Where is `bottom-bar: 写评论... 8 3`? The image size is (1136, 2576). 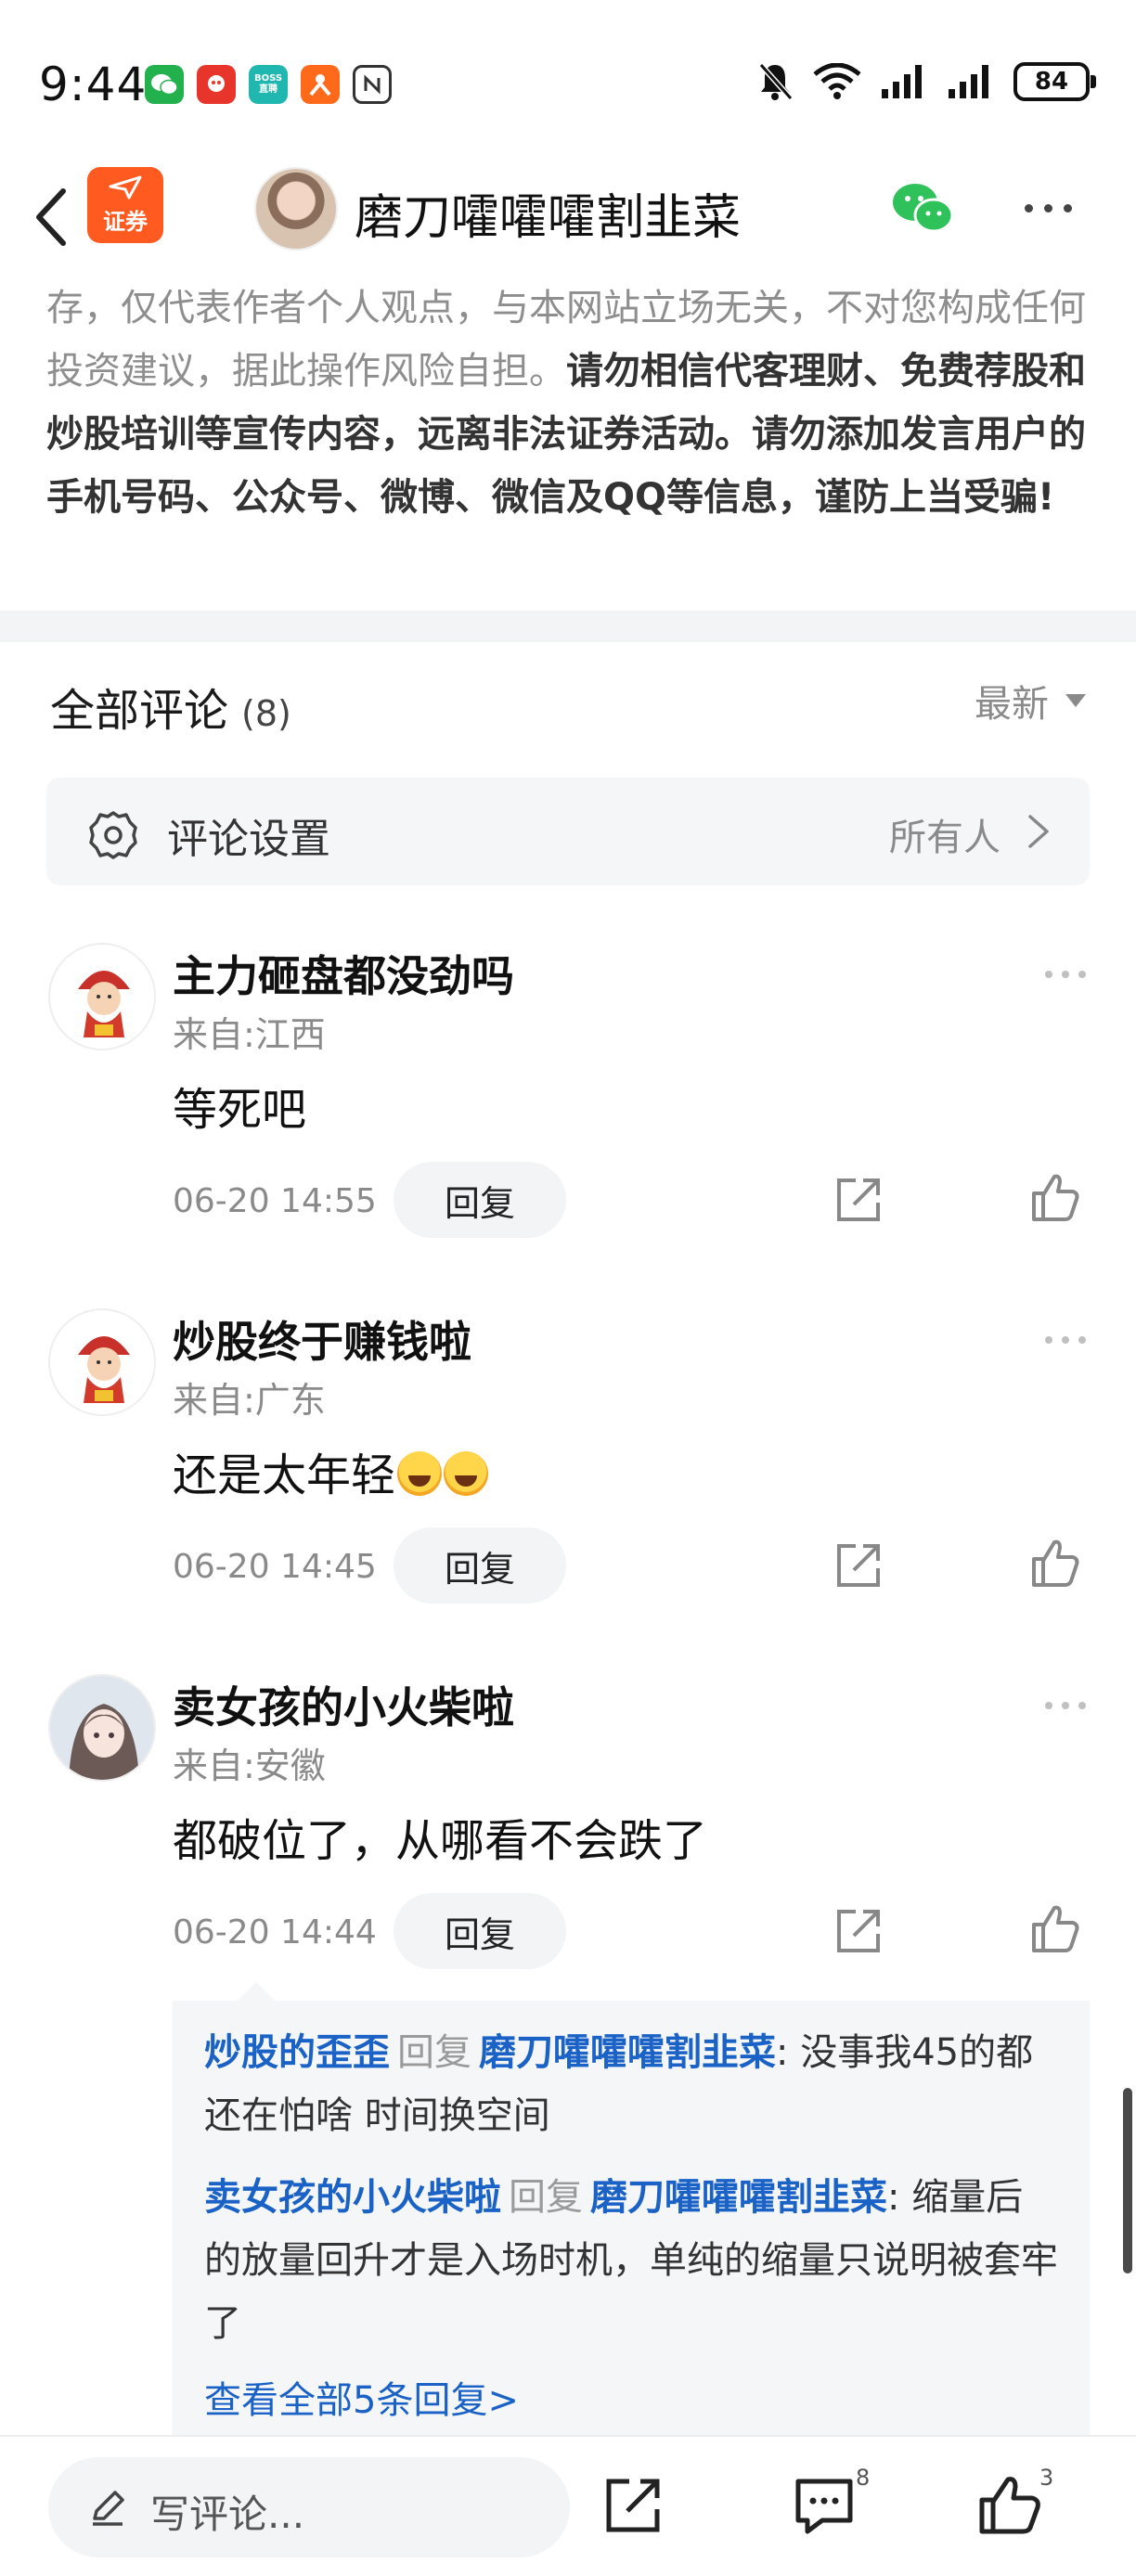 bottom-bar: 写评论... 8 3 is located at coordinates (568, 2505).